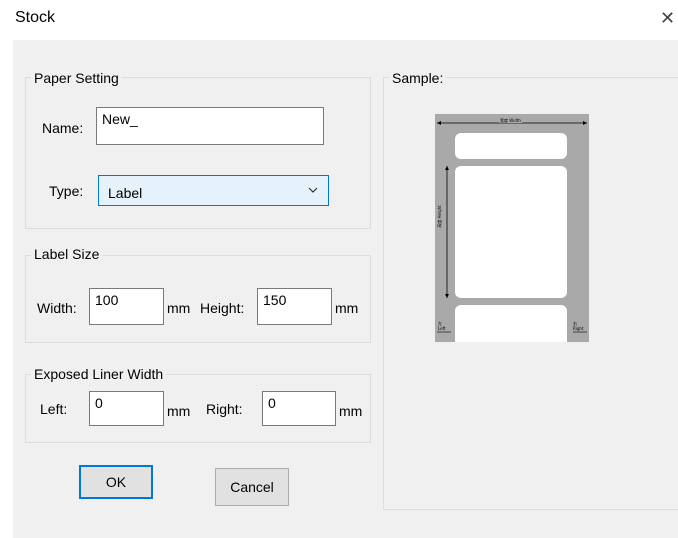 This screenshot has width=678, height=538. Describe the element at coordinates (252, 487) in the screenshot. I see `cancel-button: Cancel` at that location.